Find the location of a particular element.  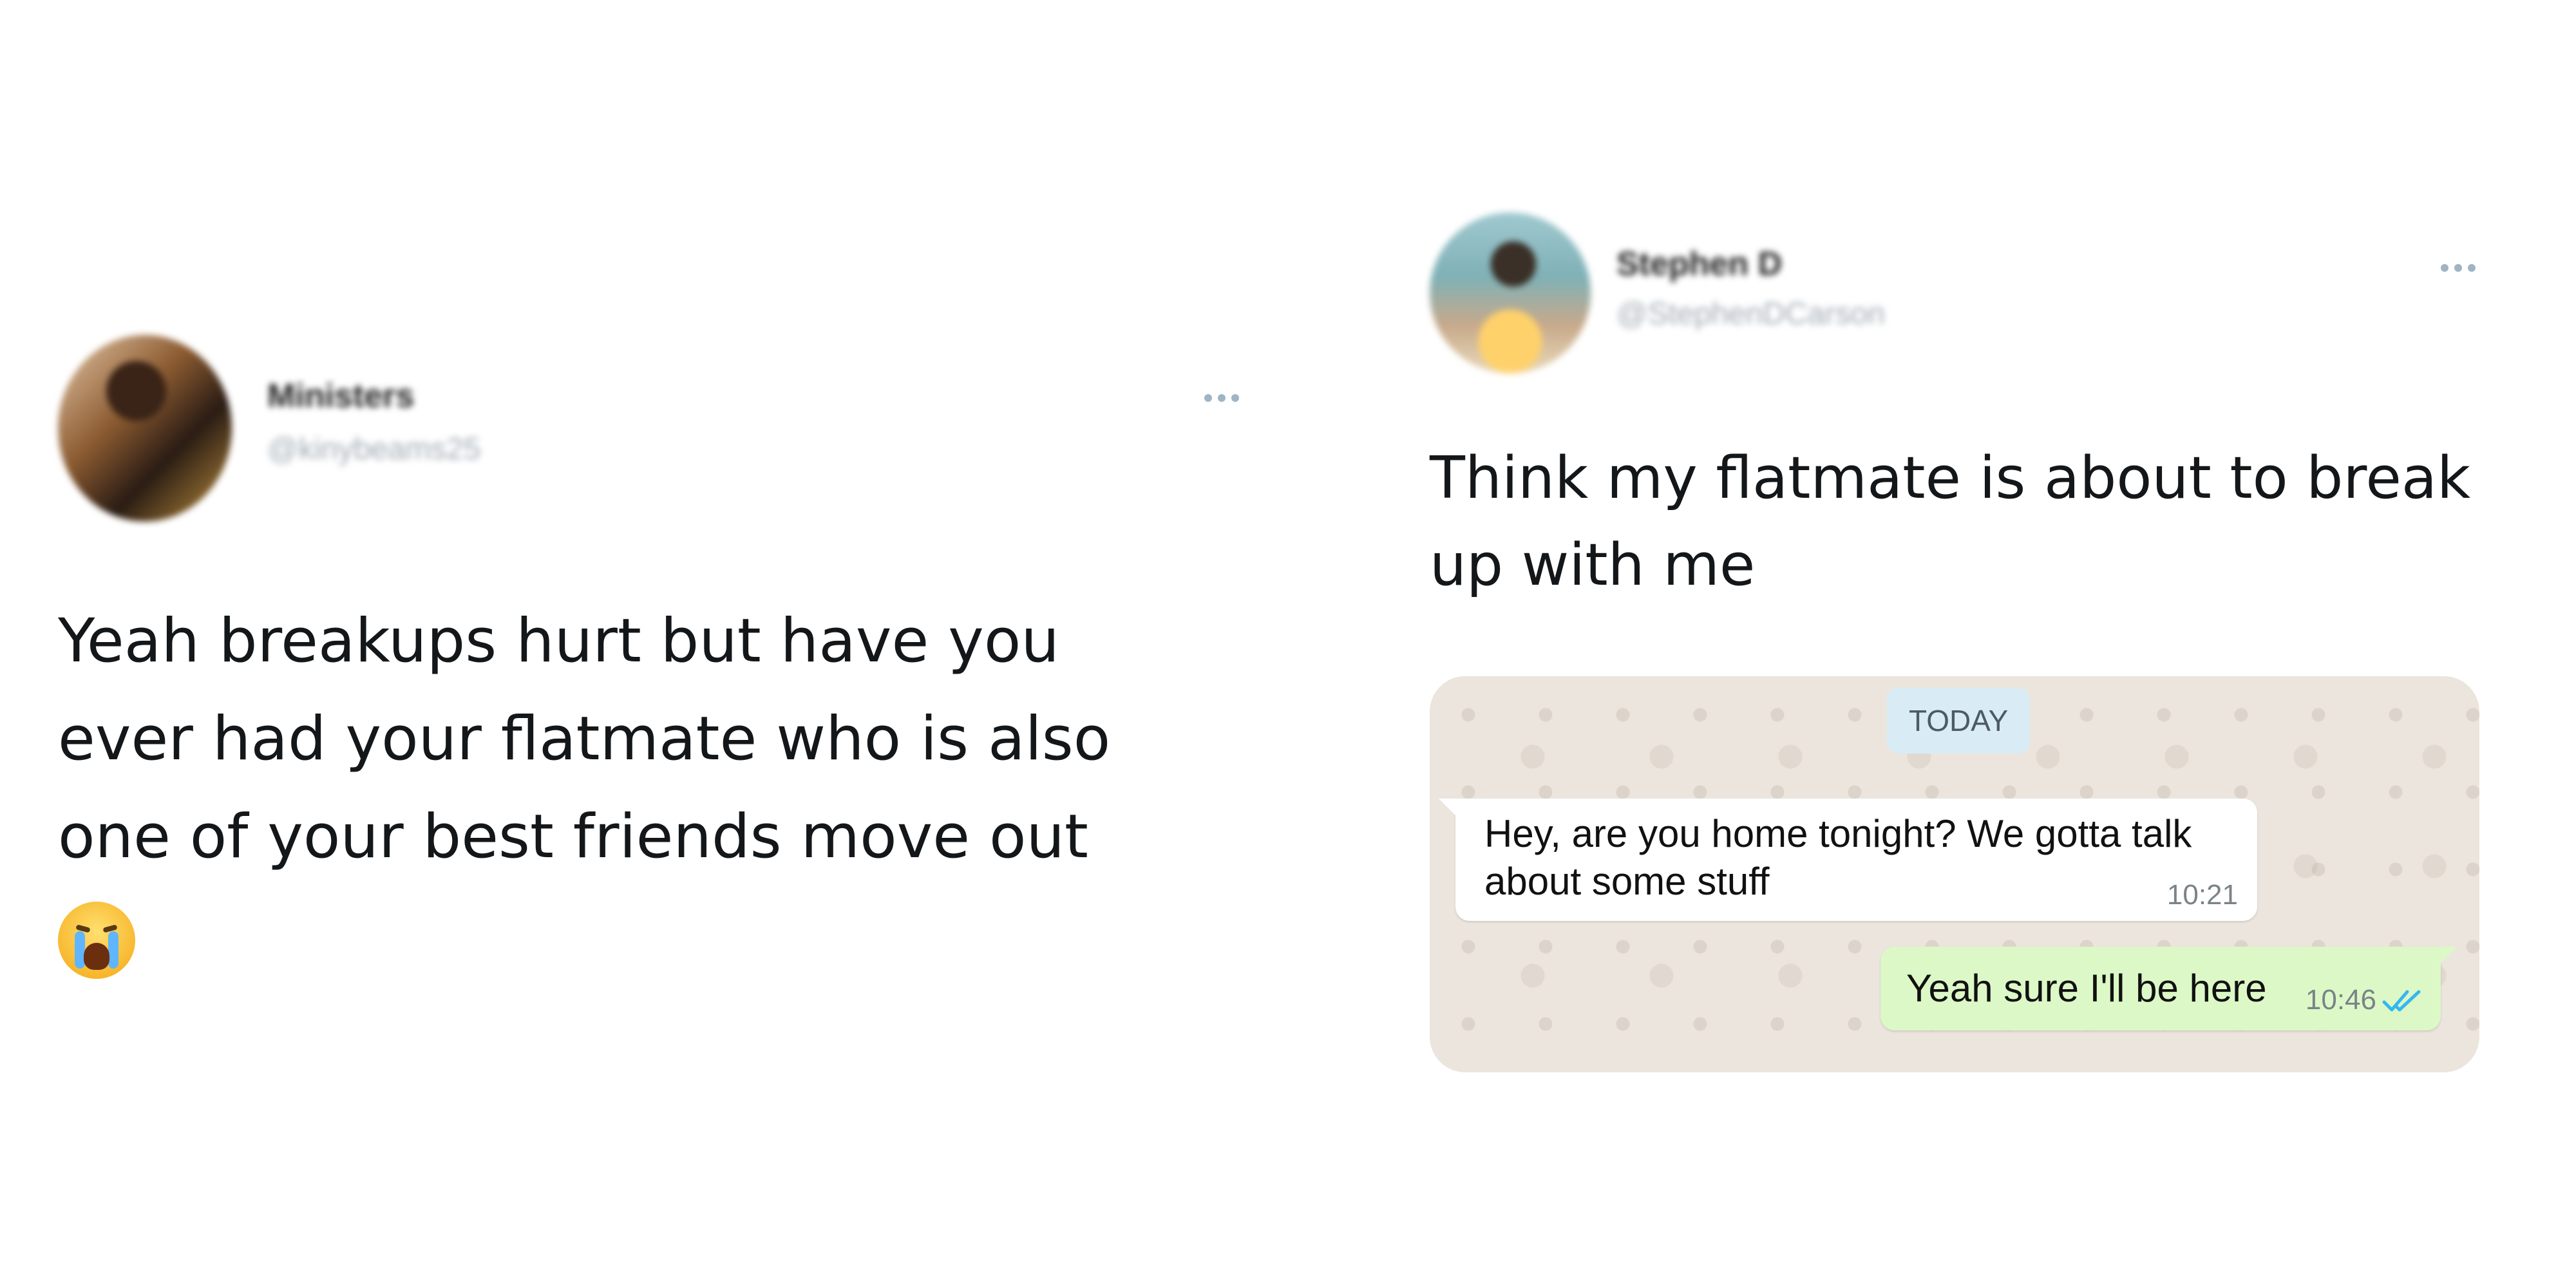

tweet-emoji is located at coordinates (96, 941).